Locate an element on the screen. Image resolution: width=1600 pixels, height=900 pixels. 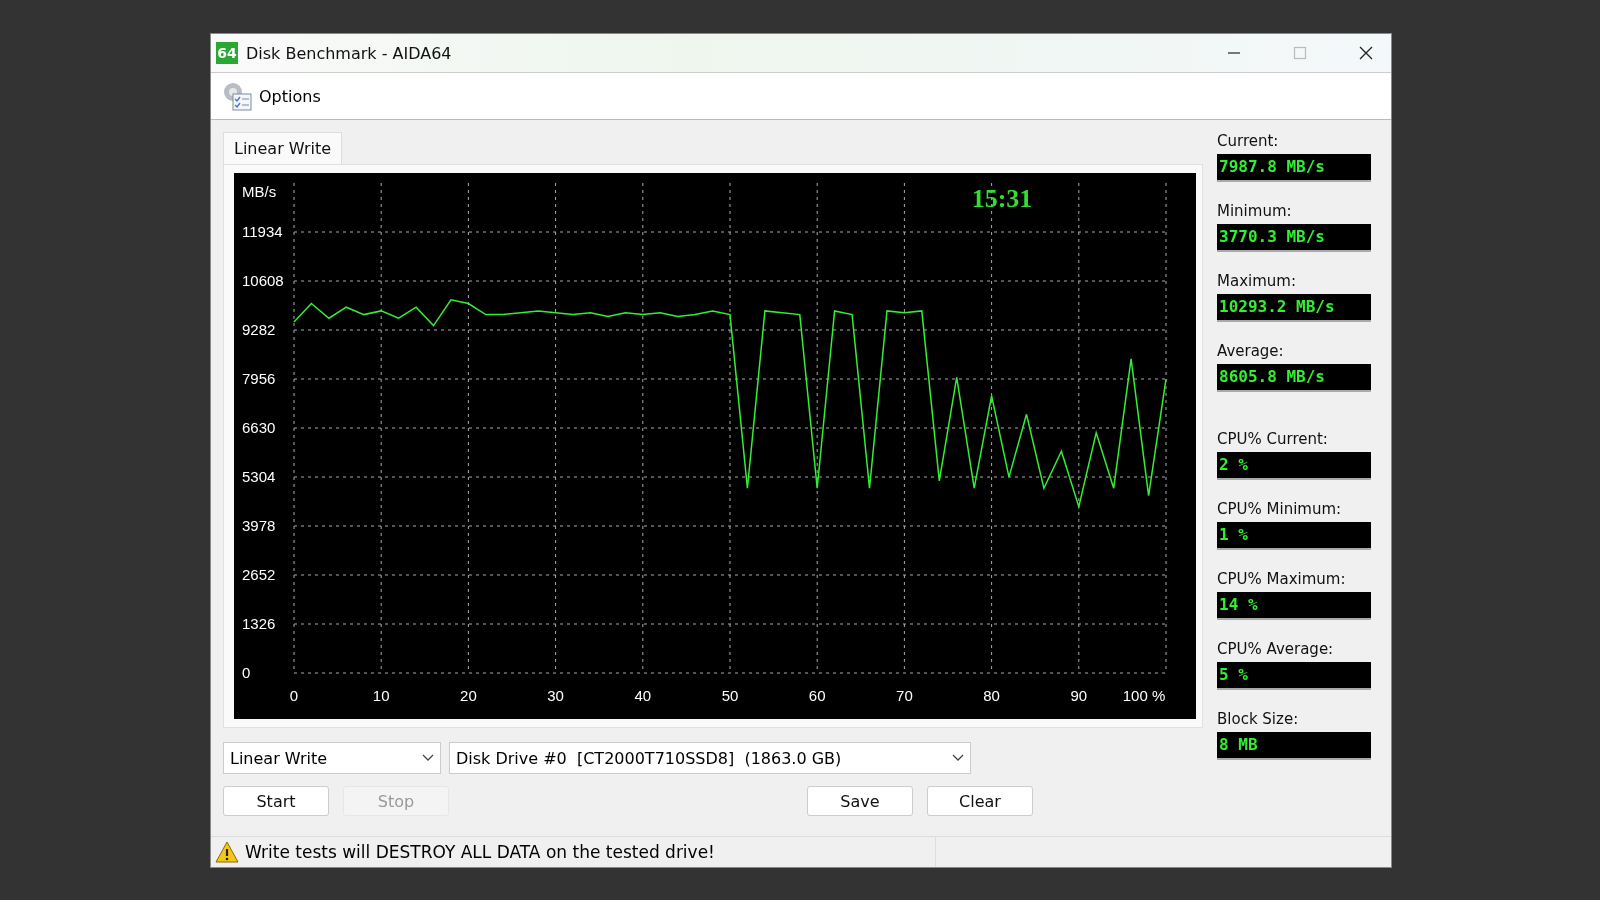
y-tick-label: 9282 is located at coordinates (259, 329).